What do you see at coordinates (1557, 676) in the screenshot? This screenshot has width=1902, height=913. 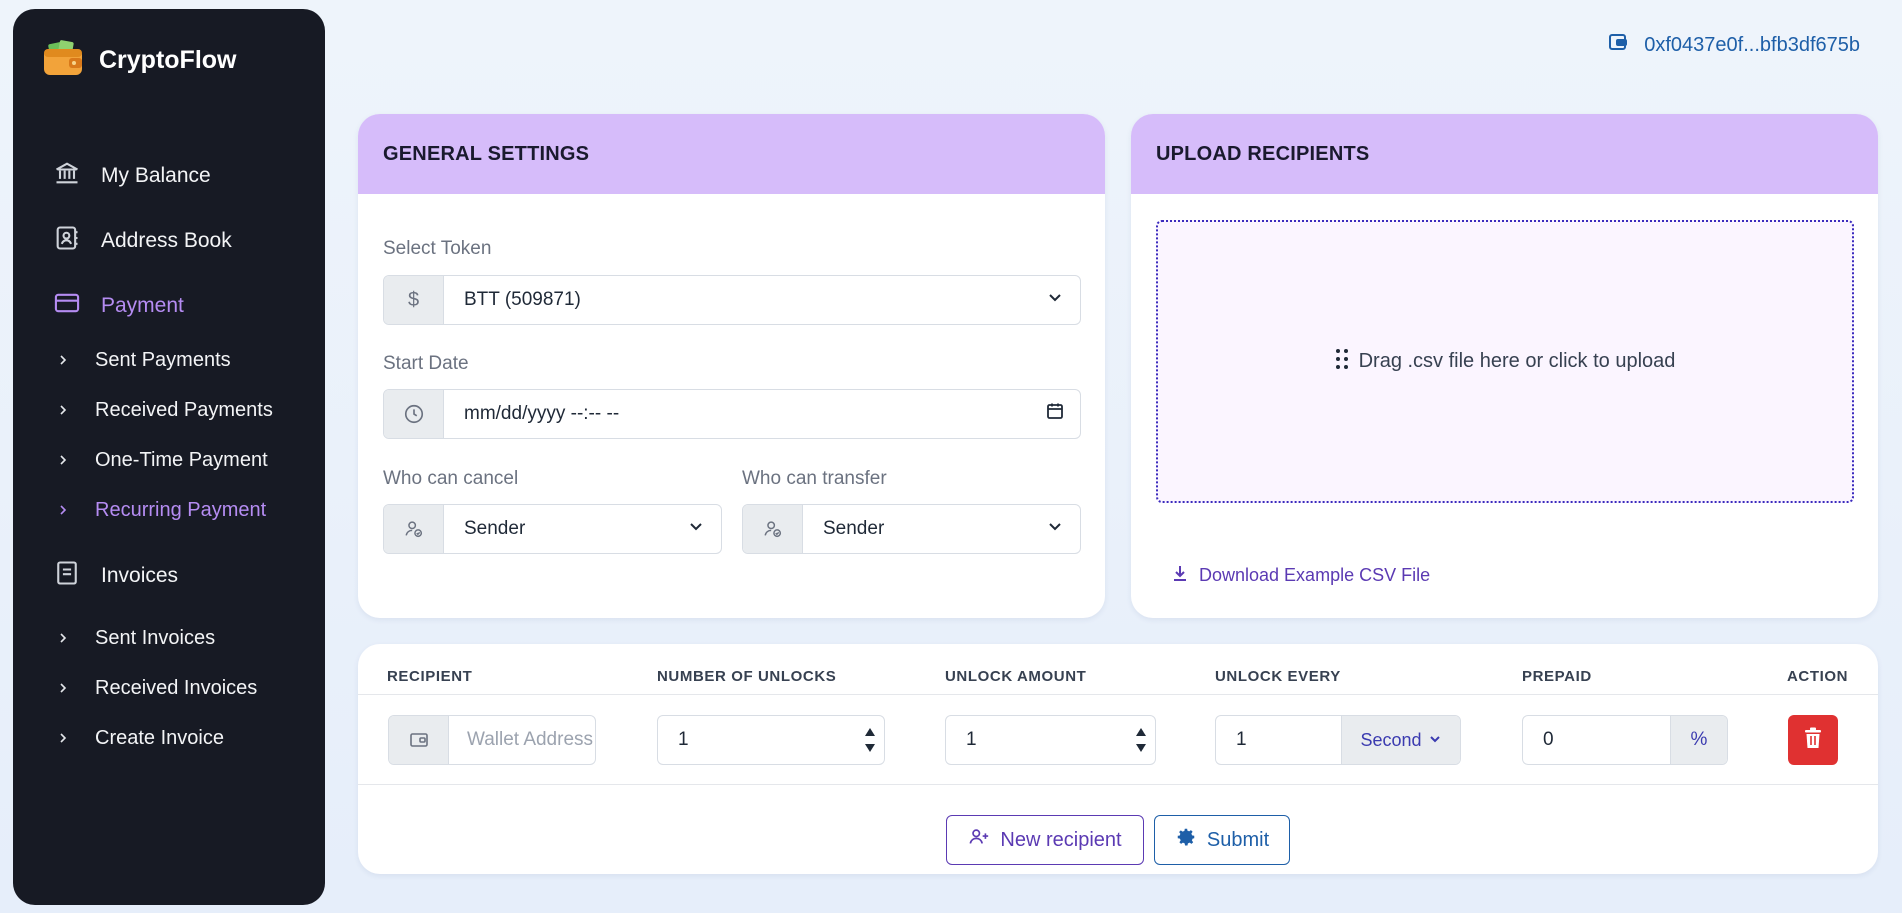 I see `column-header-prepaid: PREPAID` at bounding box center [1557, 676].